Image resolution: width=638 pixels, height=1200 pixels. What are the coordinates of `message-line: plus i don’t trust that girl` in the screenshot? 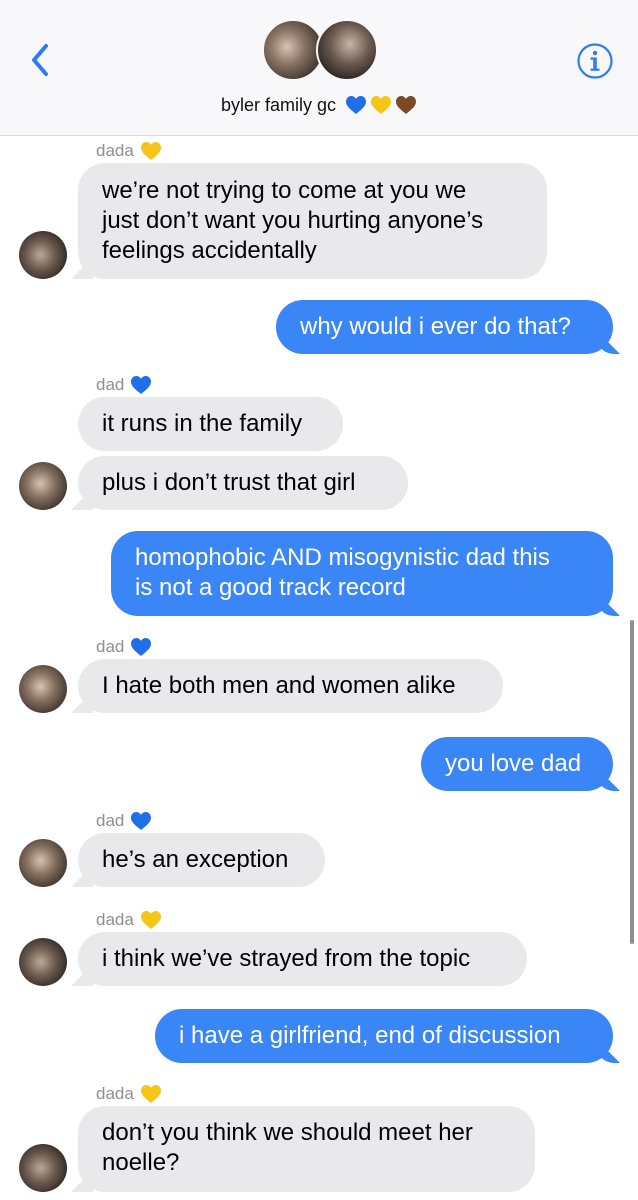 It's located at (229, 482).